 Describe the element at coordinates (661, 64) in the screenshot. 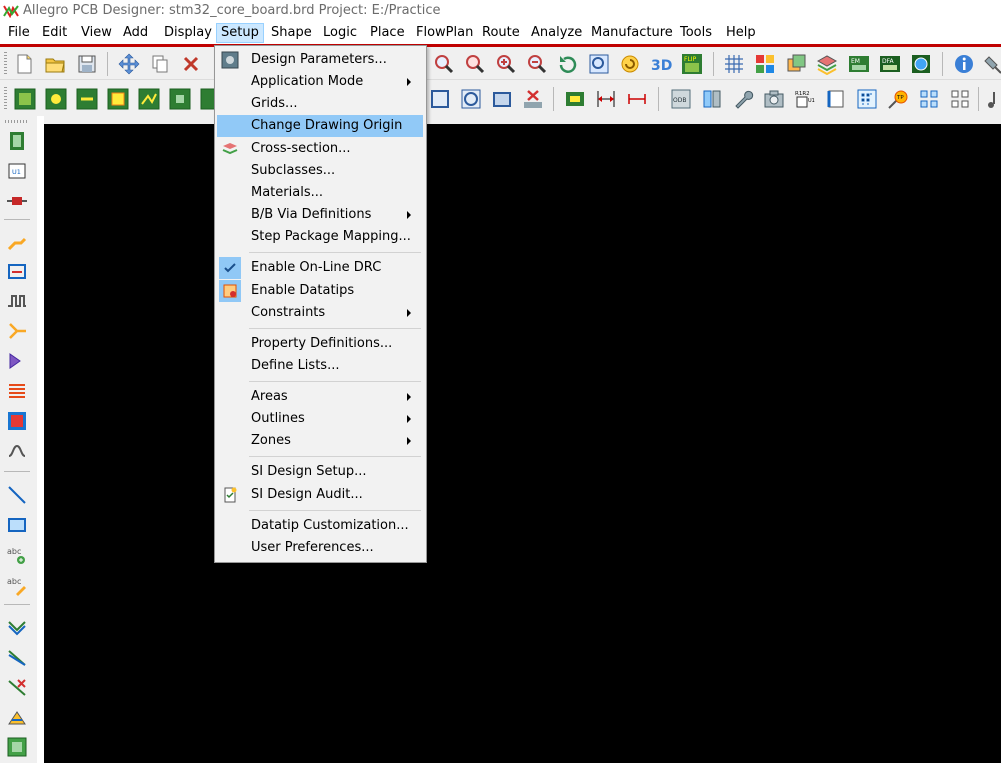

I see `3d-view-icon: 3D` at that location.